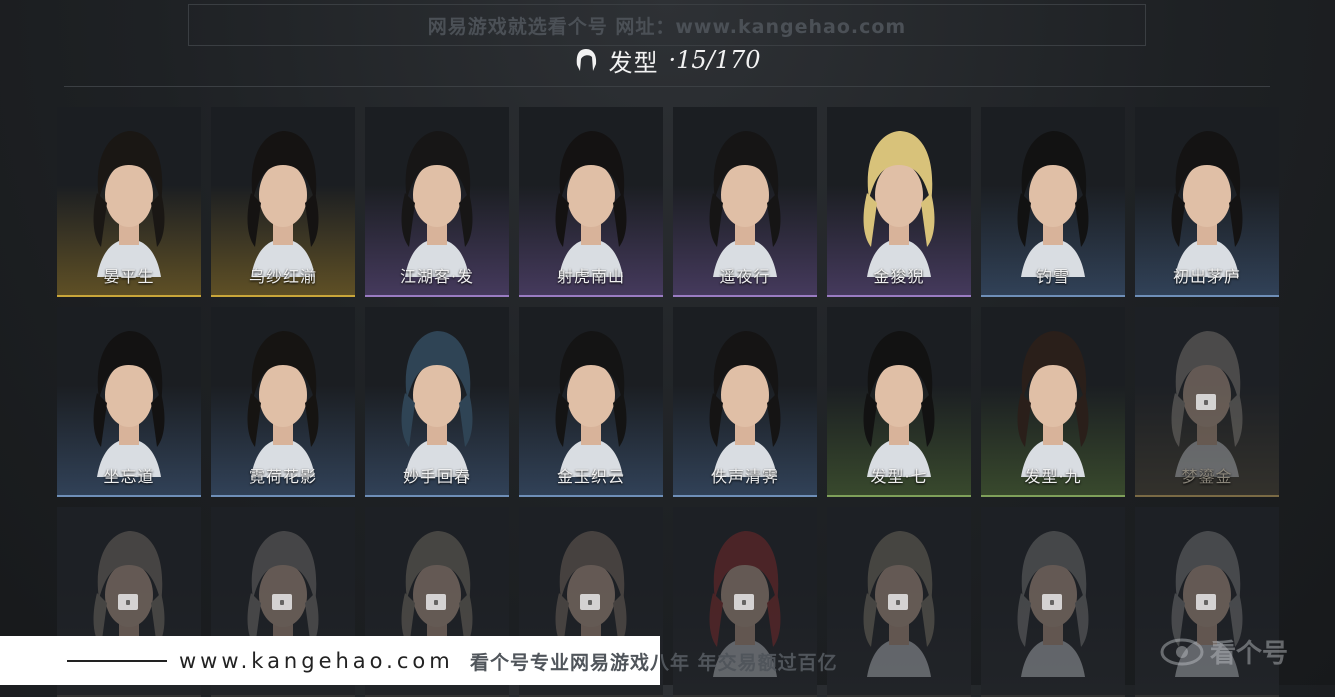 The width and height of the screenshot is (1335, 697). What do you see at coordinates (745, 276) in the screenshot?
I see `hairstyle-name: 遥夜行` at bounding box center [745, 276].